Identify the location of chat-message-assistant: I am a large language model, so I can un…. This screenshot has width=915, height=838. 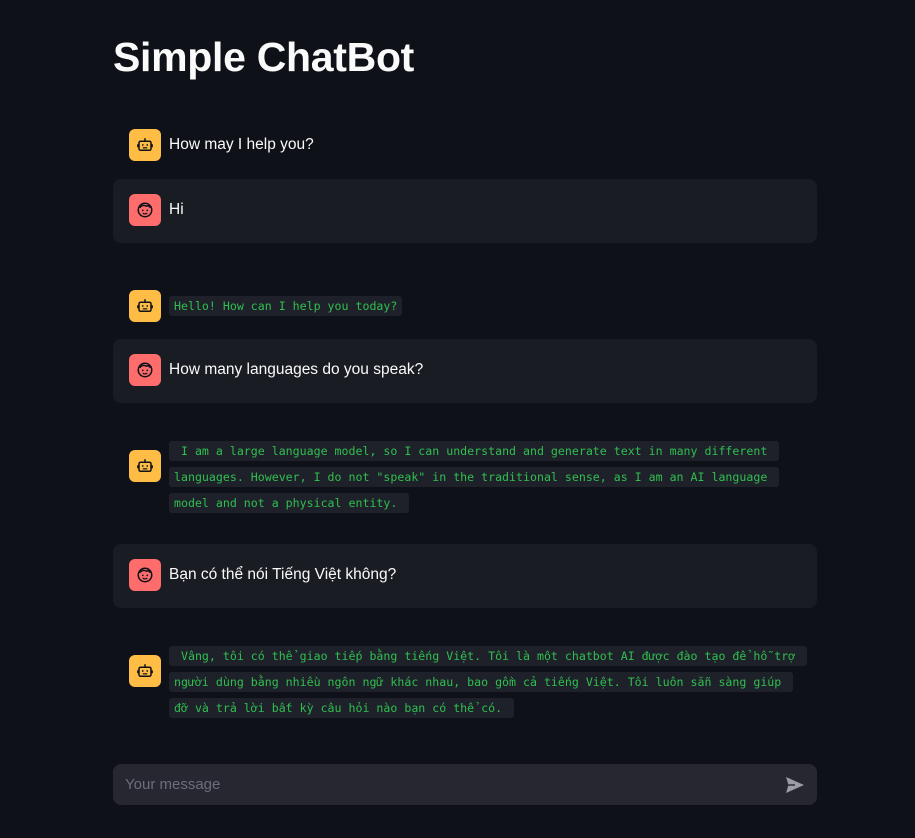
(465, 483).